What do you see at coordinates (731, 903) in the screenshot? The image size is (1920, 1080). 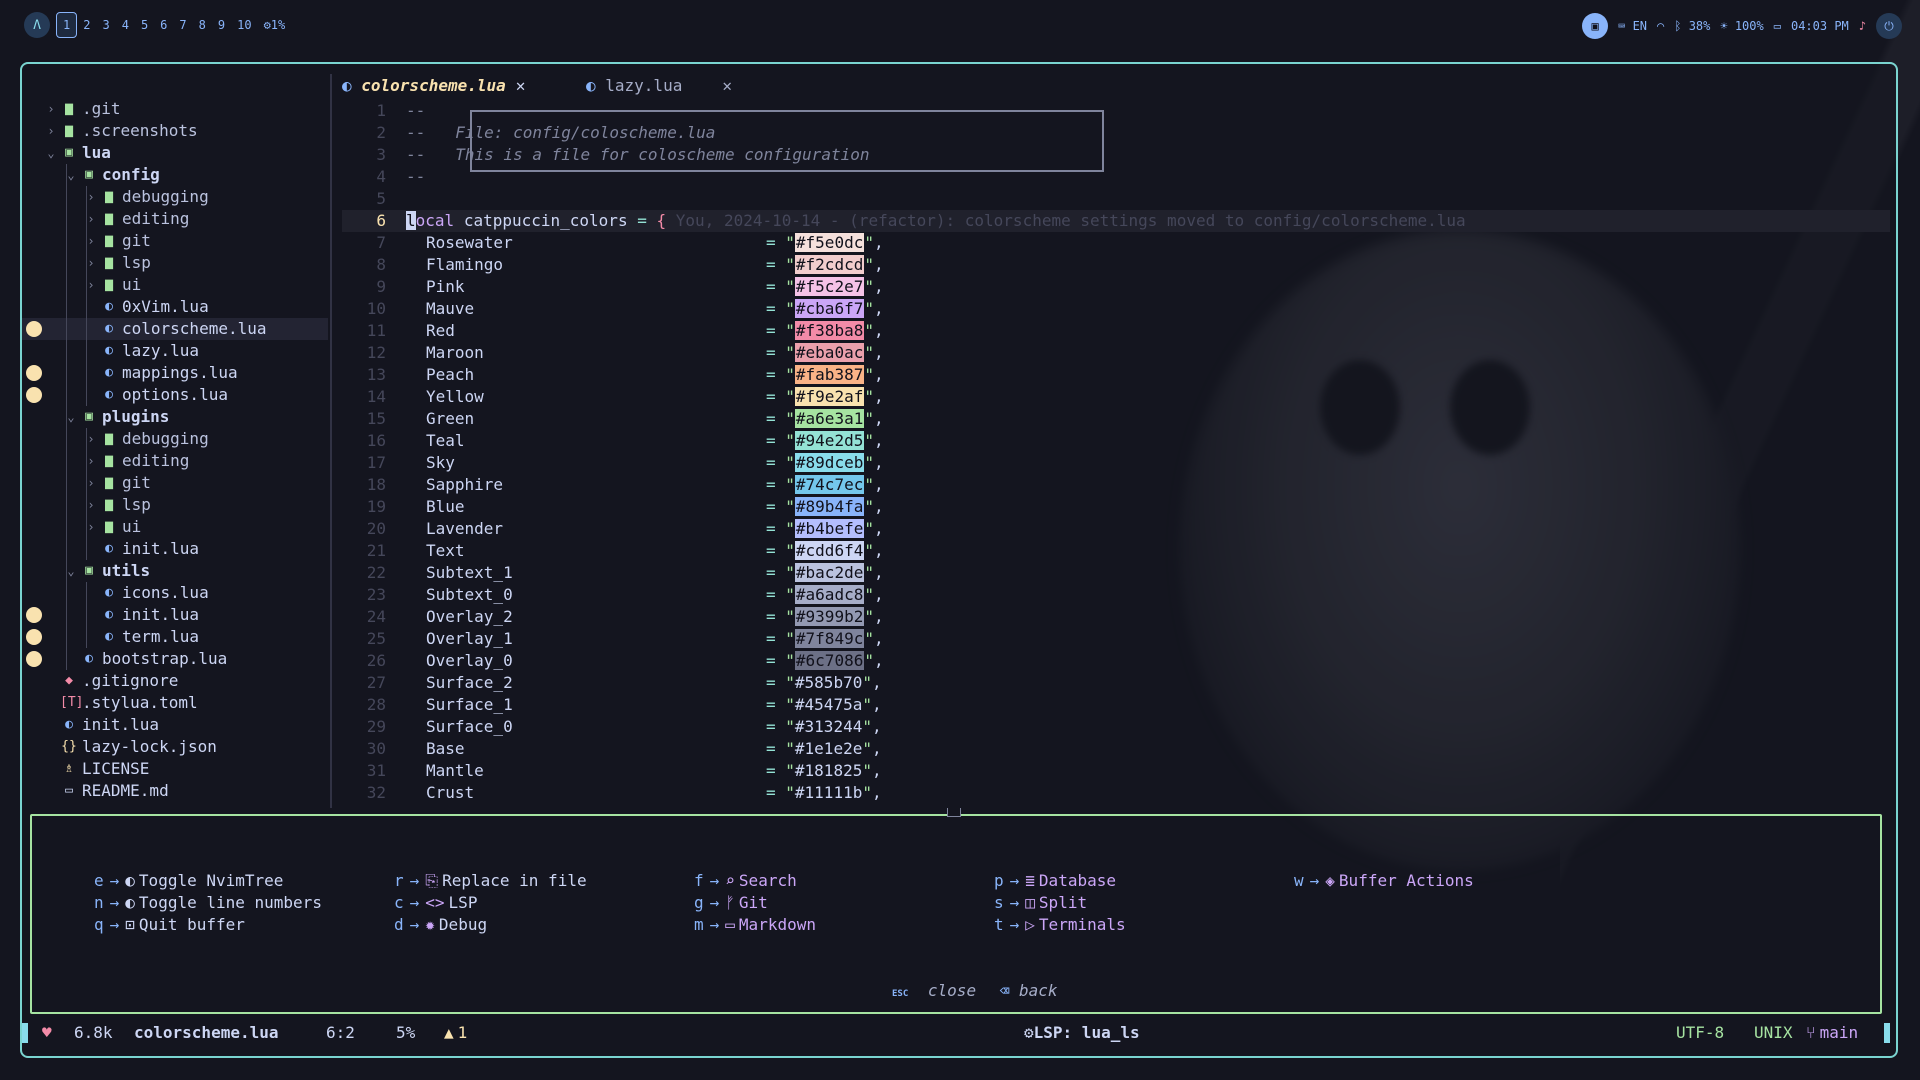 I see `which-key-item: g → ᚠ Git` at bounding box center [731, 903].